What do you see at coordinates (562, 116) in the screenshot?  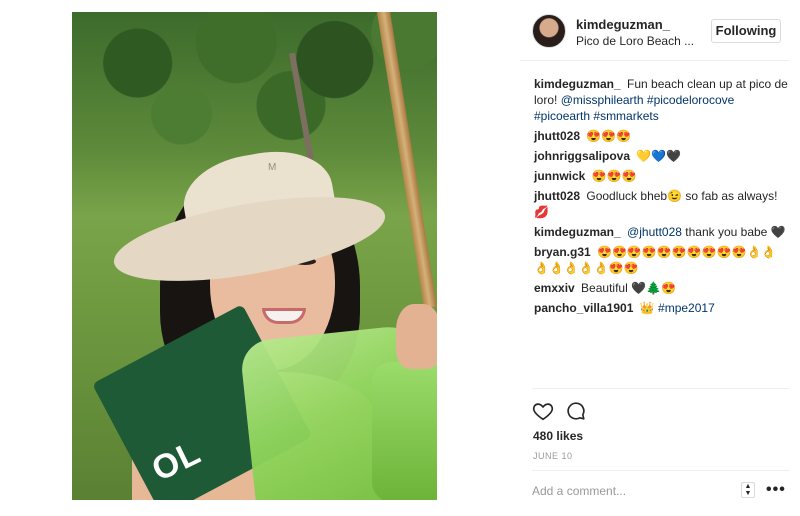 I see `caption-tag: #picoearth` at bounding box center [562, 116].